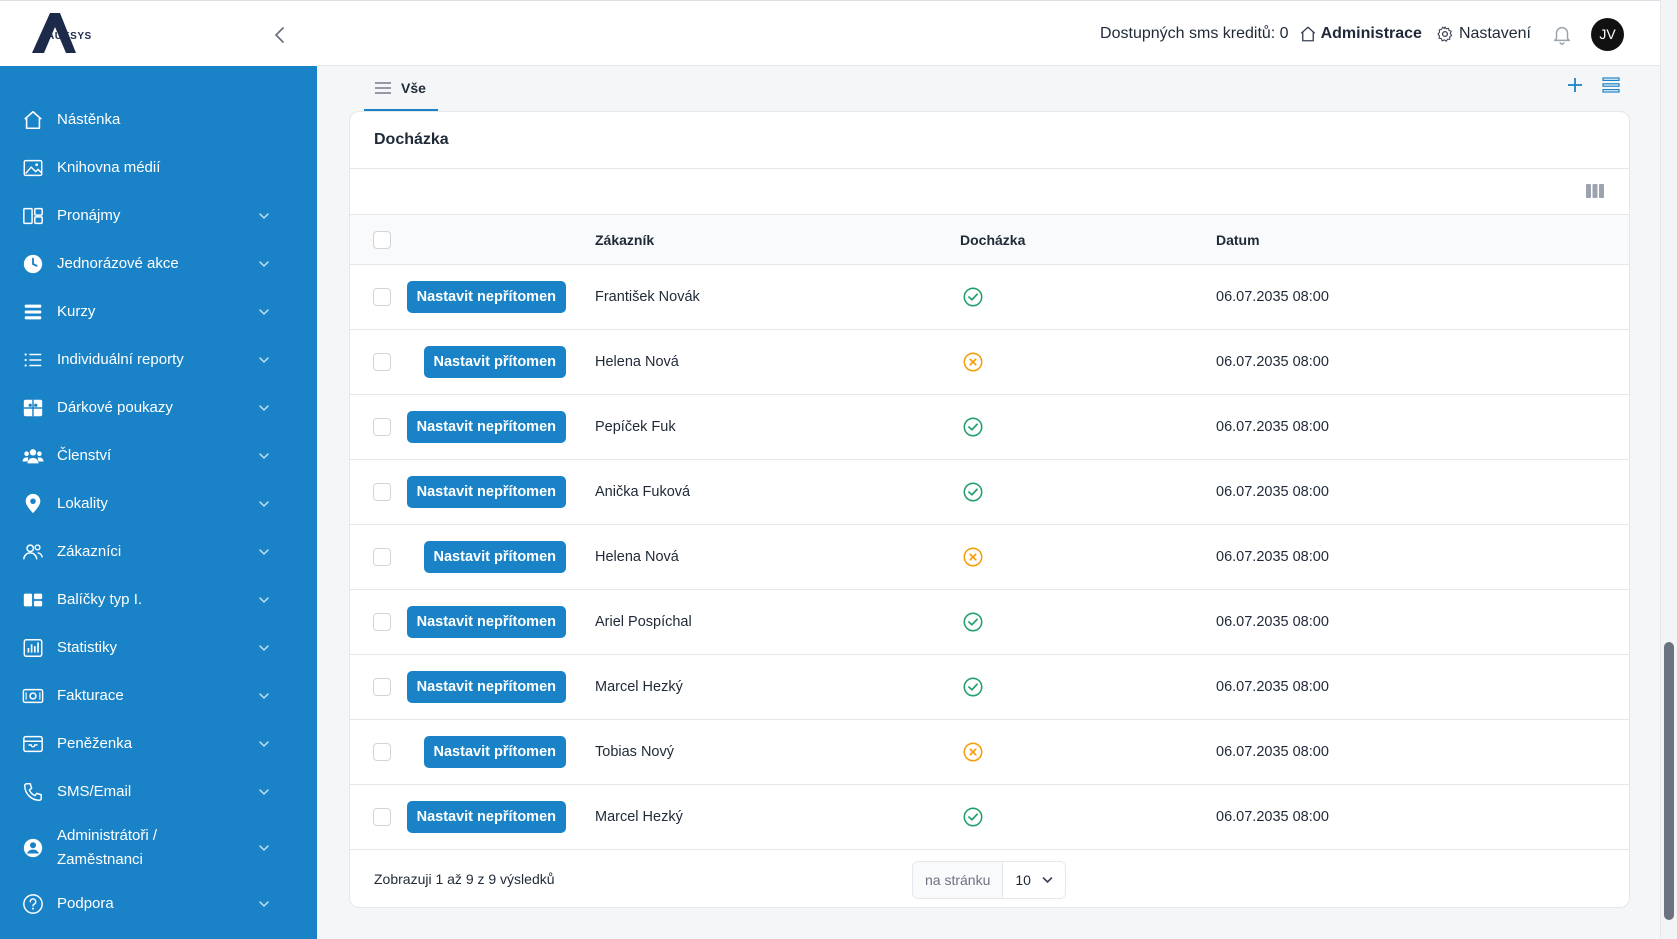 This screenshot has height=939, width=1677. What do you see at coordinates (1562, 34) in the screenshot?
I see `bell-icon` at bounding box center [1562, 34].